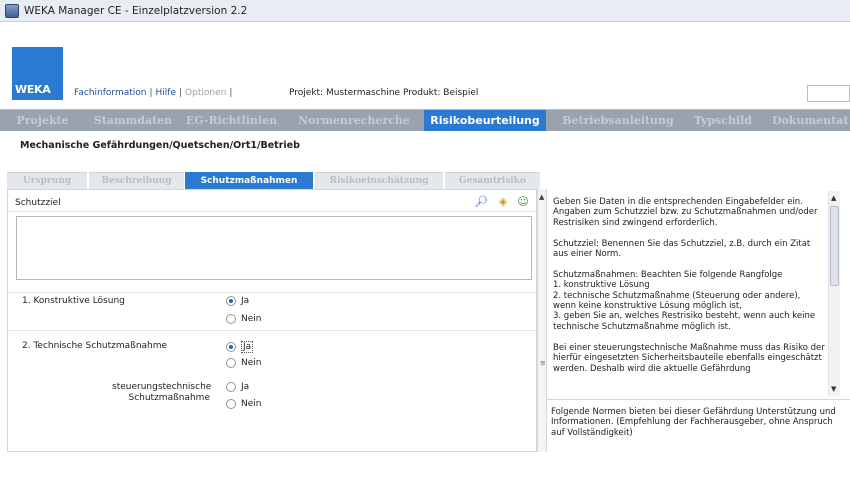  I want to click on q2-radio-ja: Ja, so click(240, 347).